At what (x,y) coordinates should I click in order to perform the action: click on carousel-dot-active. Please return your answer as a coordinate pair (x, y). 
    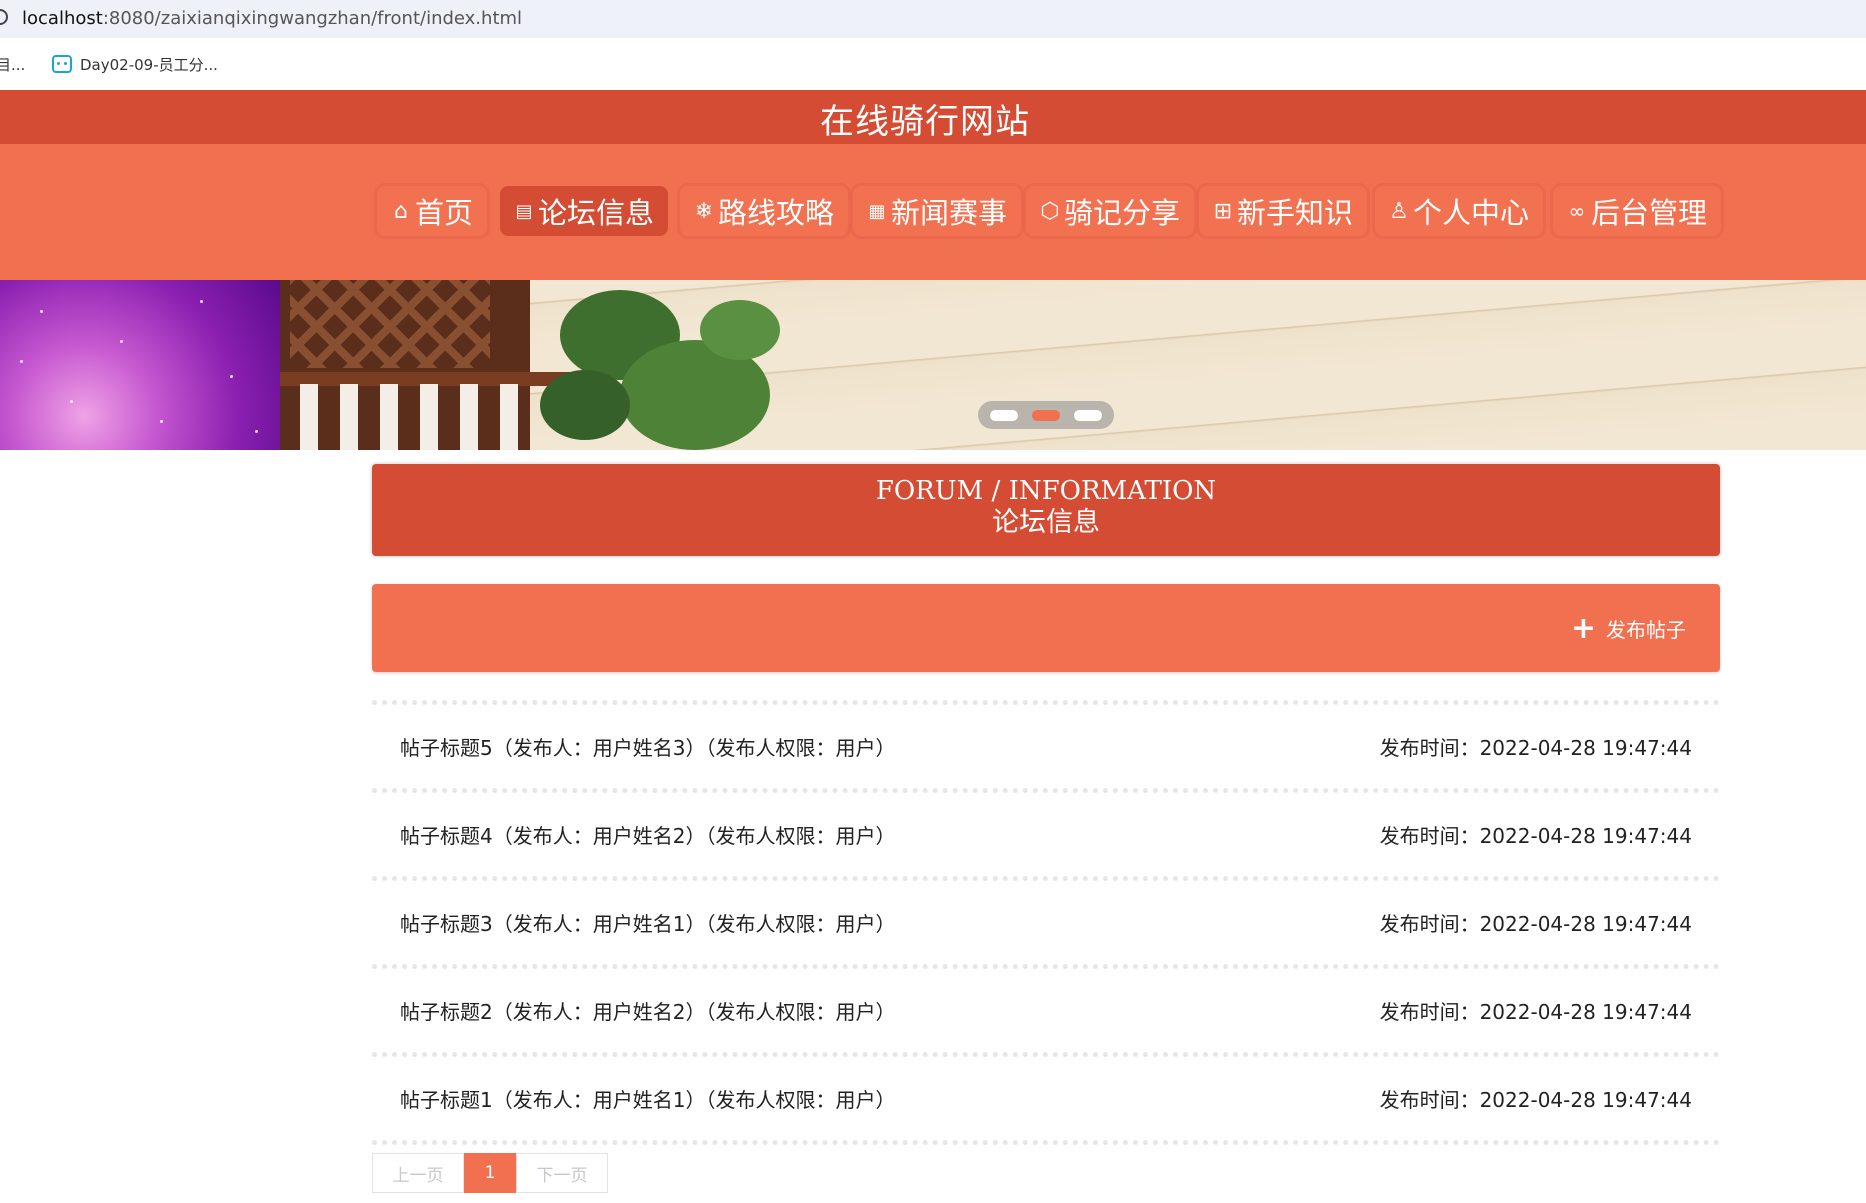
    Looking at the image, I should click on (1046, 415).